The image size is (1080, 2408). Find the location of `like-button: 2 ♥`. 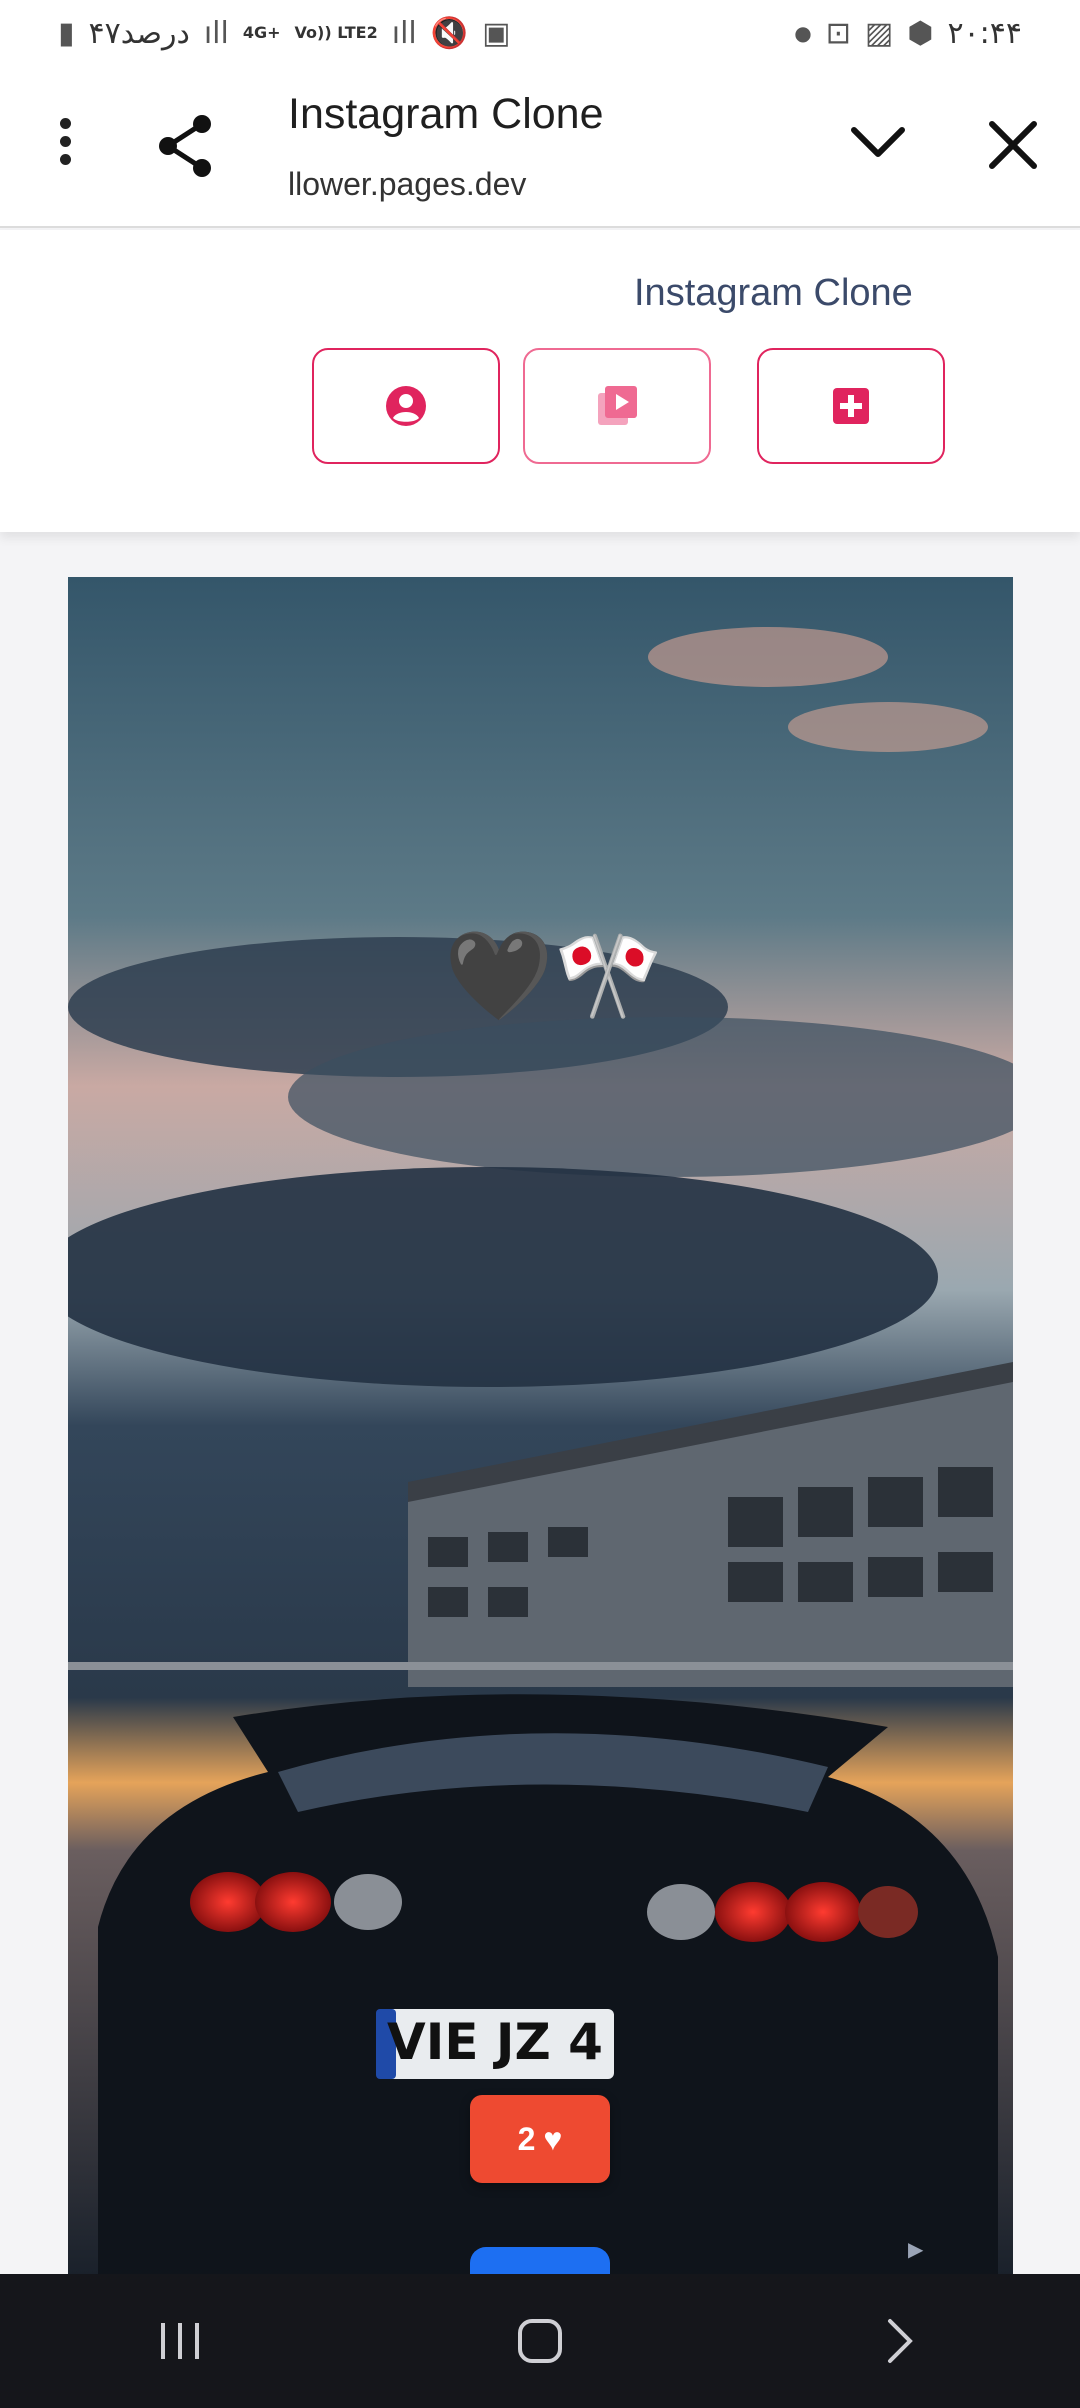

like-button: 2 ♥ is located at coordinates (540, 2139).